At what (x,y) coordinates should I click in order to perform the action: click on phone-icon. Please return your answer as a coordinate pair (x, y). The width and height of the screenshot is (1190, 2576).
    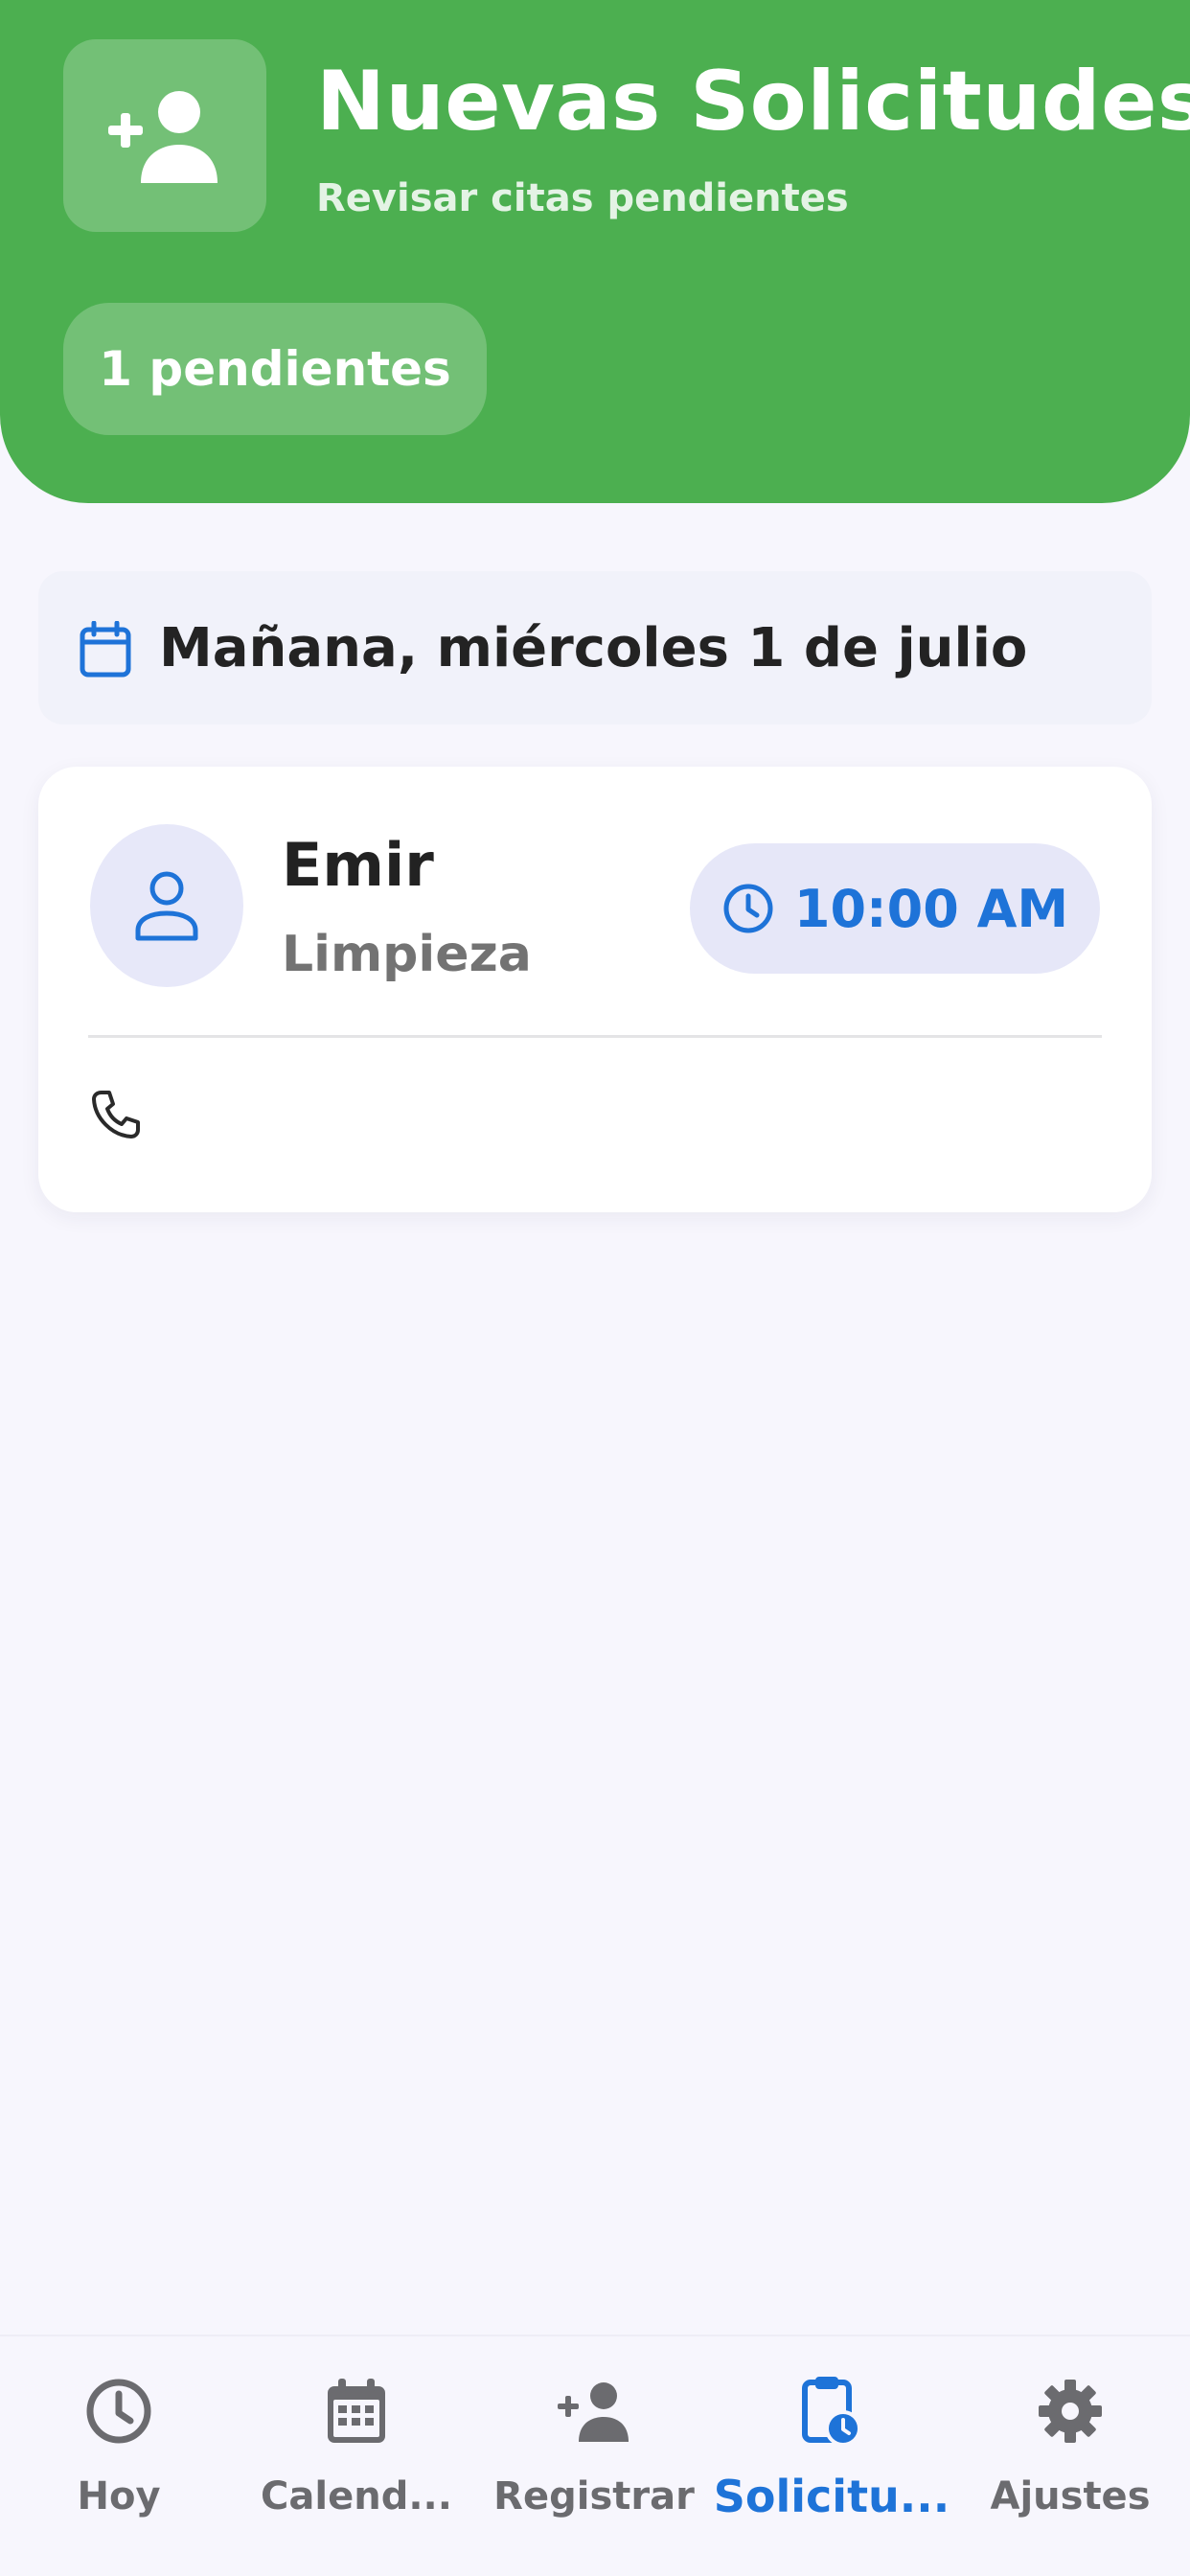
    Looking at the image, I should click on (116, 1114).